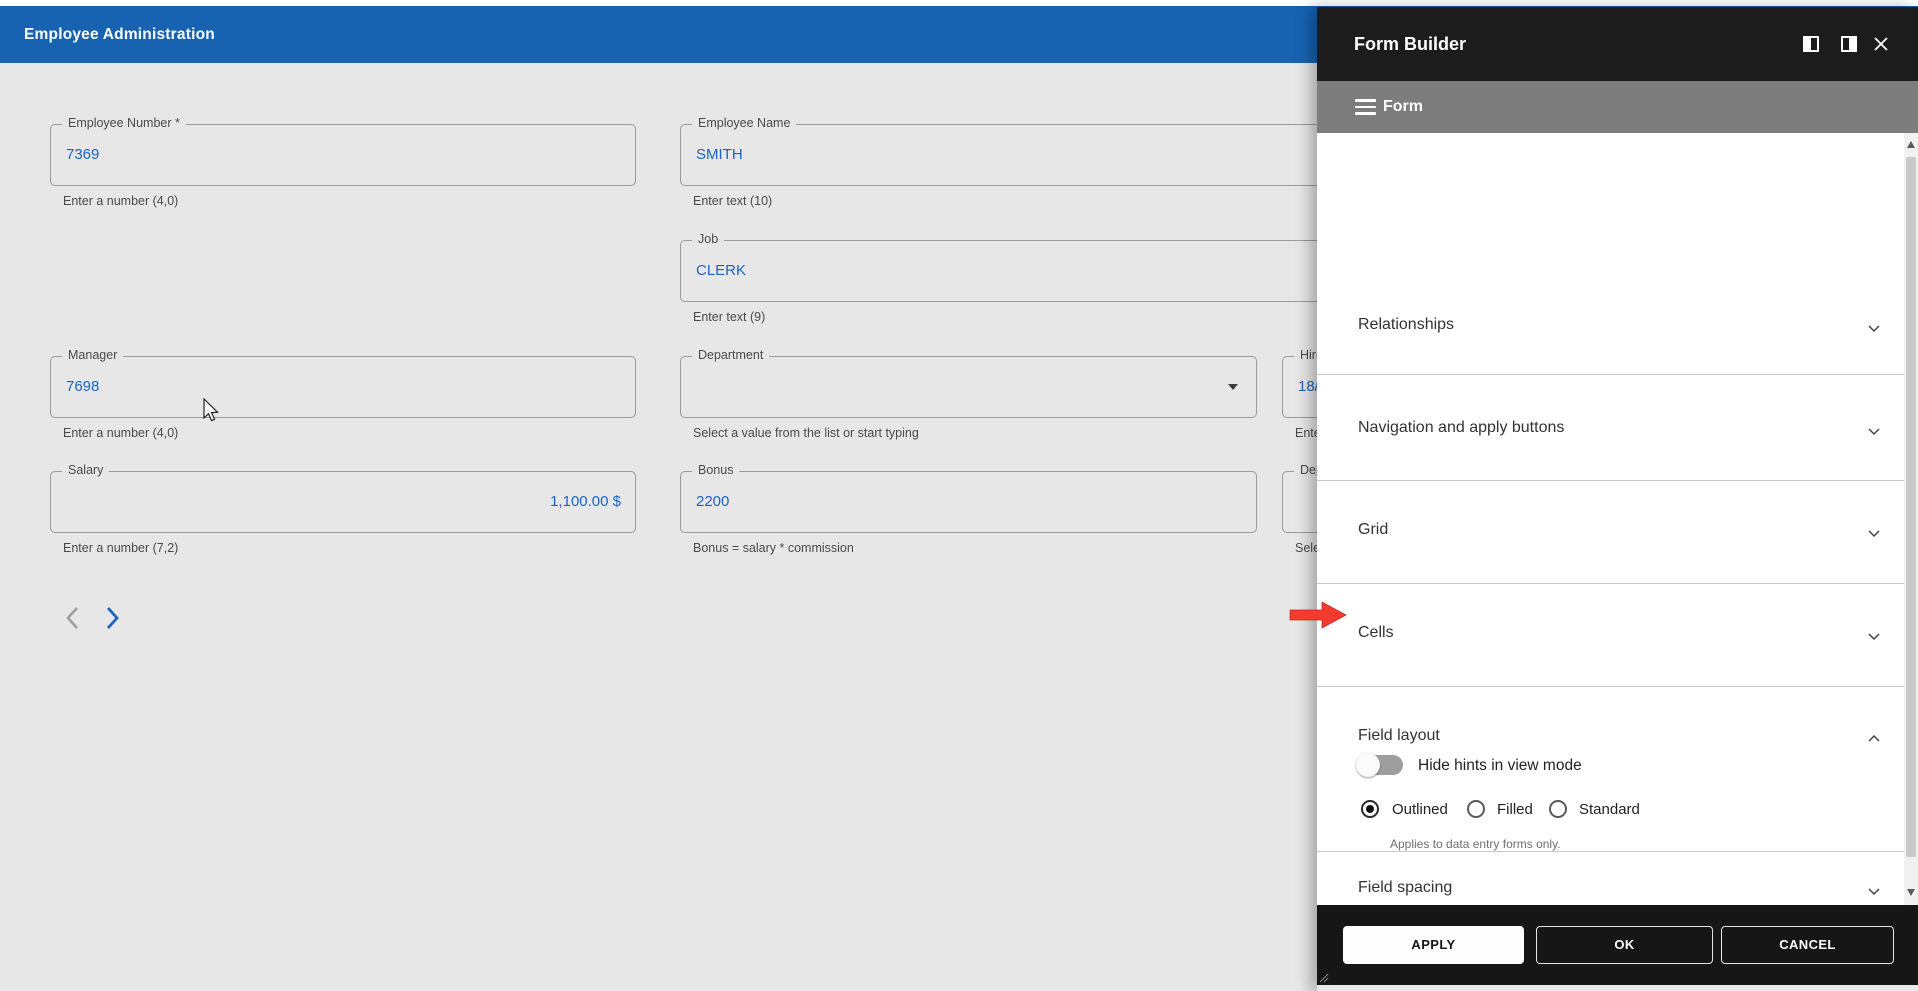  I want to click on dock-right-icon, so click(1849, 44).